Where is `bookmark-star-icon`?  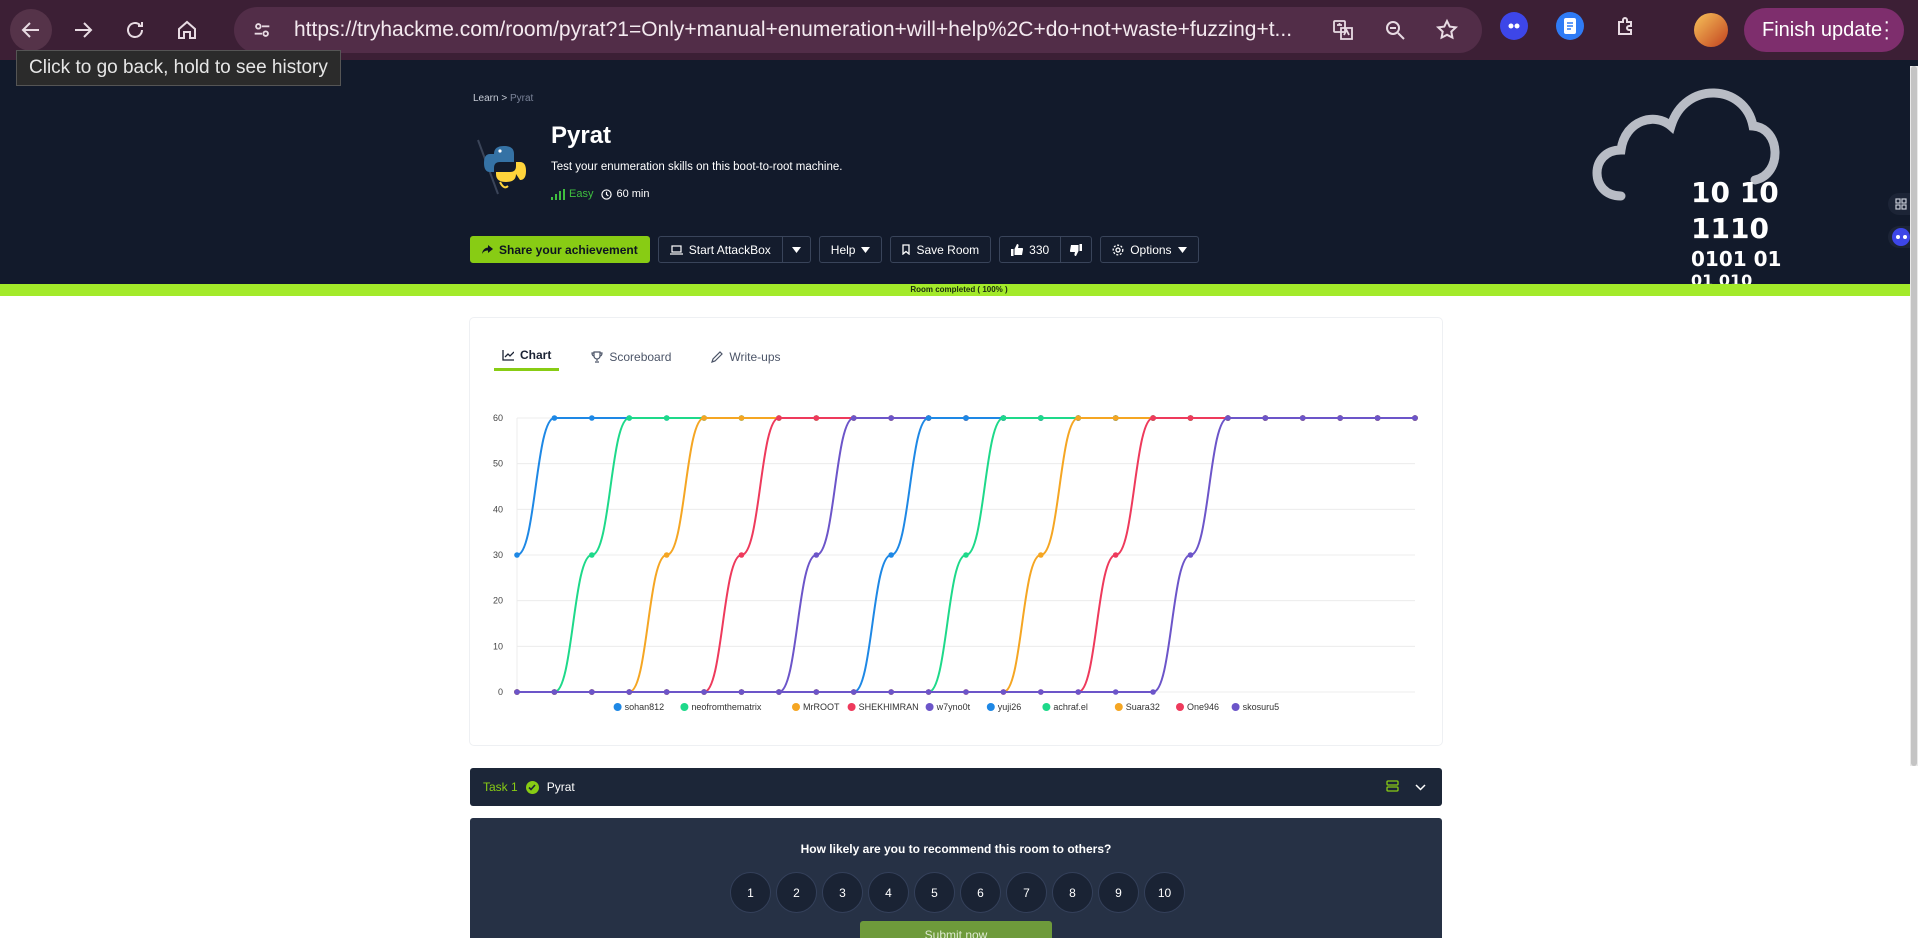
bookmark-star-icon is located at coordinates (1447, 30).